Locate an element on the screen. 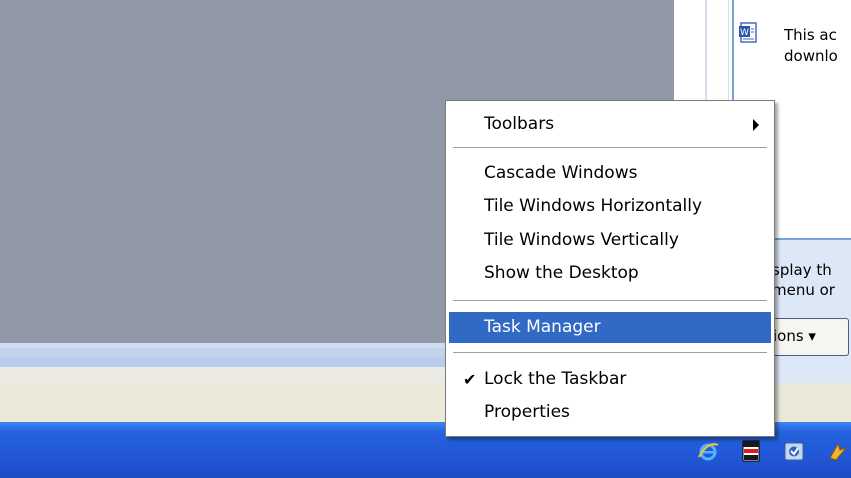 This screenshot has height=478, width=851. checkmark-icon: ✔ is located at coordinates (470, 379).